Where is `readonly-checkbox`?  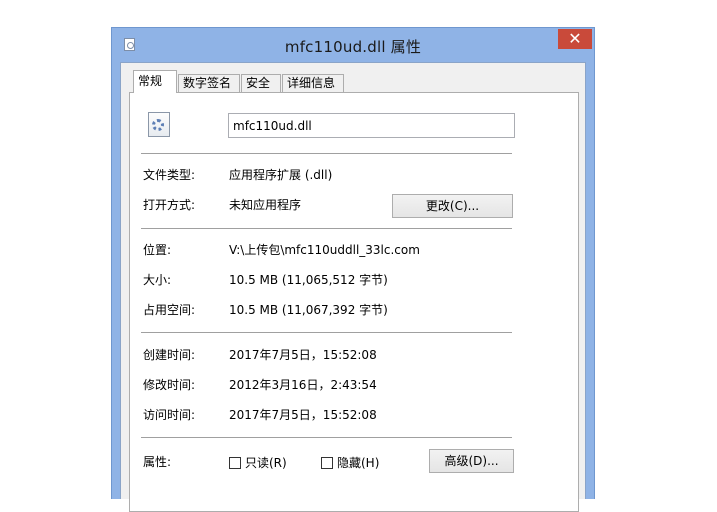 readonly-checkbox is located at coordinates (235, 463).